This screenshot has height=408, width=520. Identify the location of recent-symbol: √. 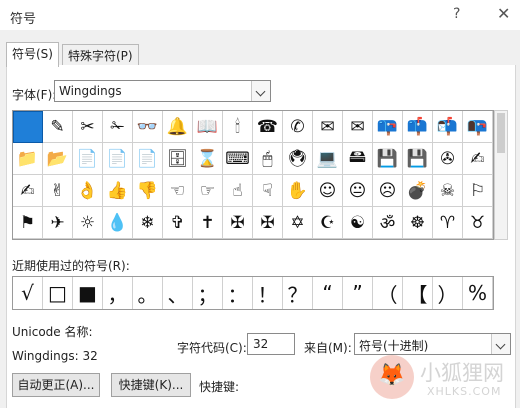
(28, 293).